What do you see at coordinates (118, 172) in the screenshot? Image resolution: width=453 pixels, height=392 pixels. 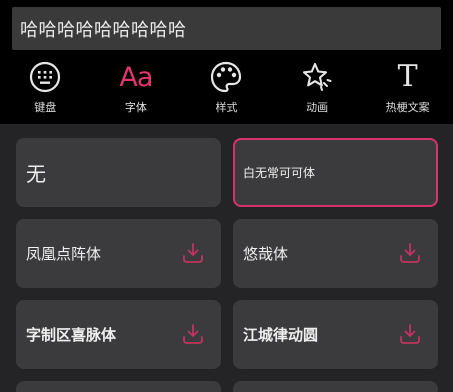 I see `font-card-none: 无` at bounding box center [118, 172].